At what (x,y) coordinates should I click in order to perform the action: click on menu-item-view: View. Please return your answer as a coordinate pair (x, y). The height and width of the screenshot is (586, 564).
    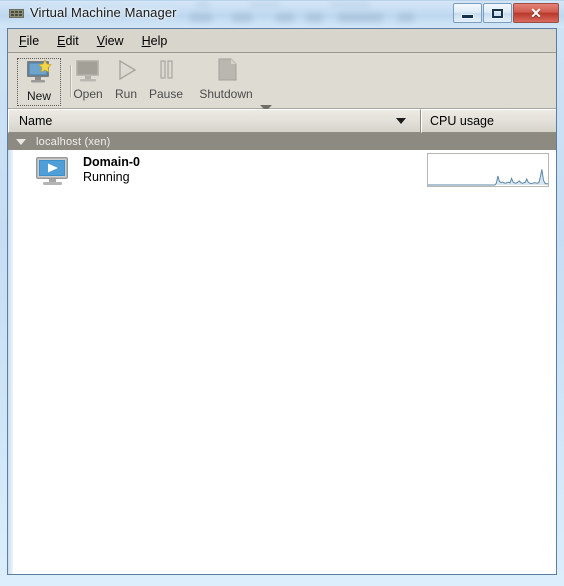
    Looking at the image, I should click on (115, 41).